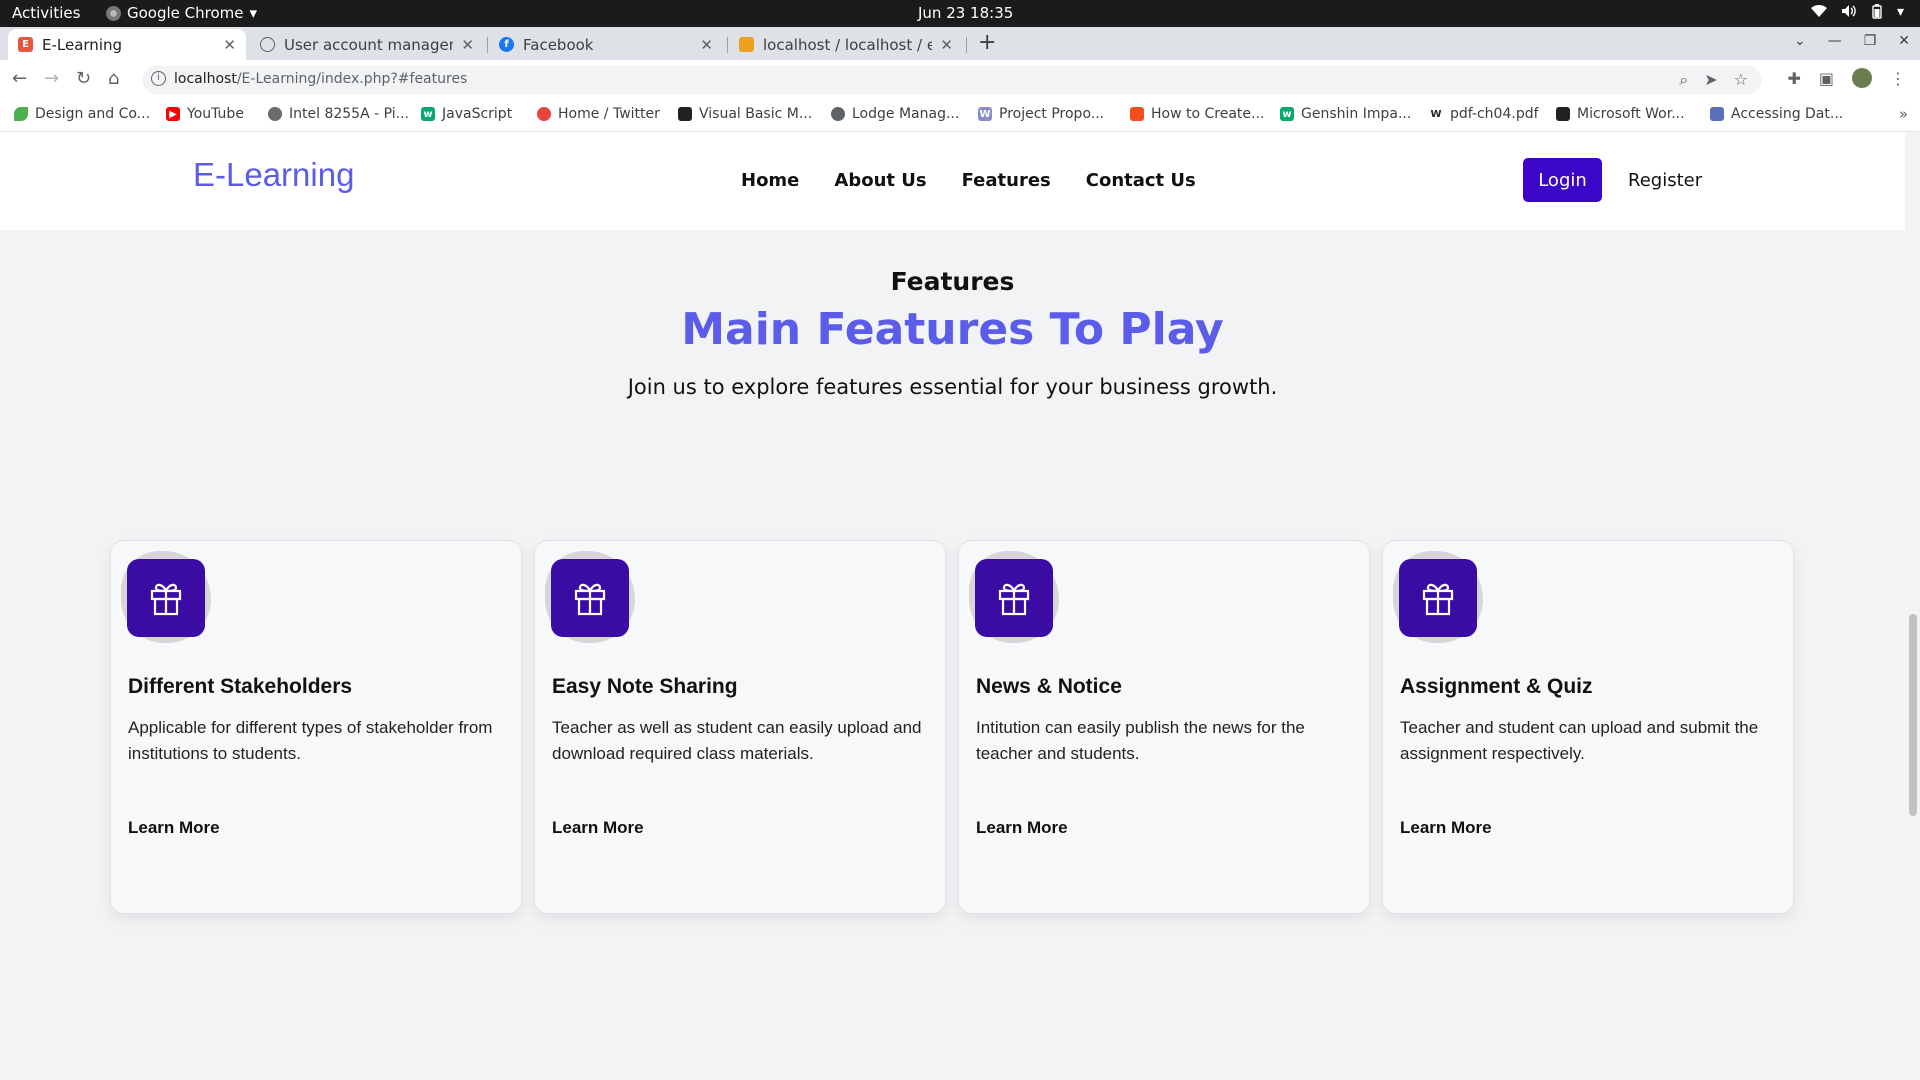 This screenshot has width=1920, height=1080. Describe the element at coordinates (173, 114) in the screenshot. I see `youtube-icon: ▶` at that location.